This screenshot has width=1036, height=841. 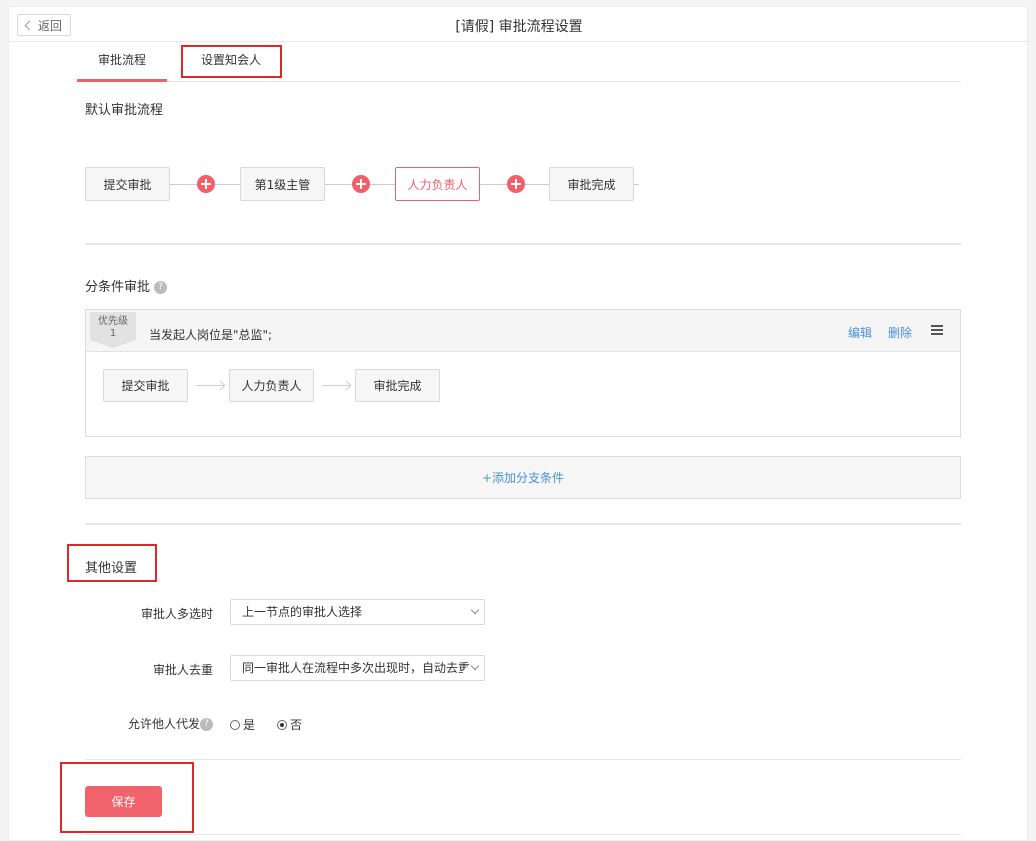 I want to click on radio-no-label: 否, so click(x=296, y=725).